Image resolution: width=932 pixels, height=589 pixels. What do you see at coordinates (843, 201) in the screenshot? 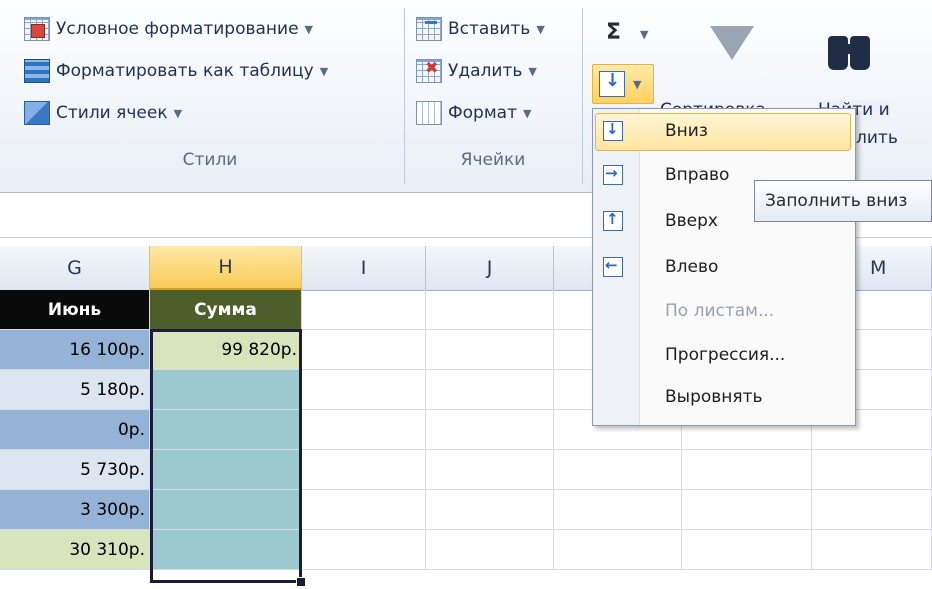
I see `tooltip: Заполнить вниз` at bounding box center [843, 201].